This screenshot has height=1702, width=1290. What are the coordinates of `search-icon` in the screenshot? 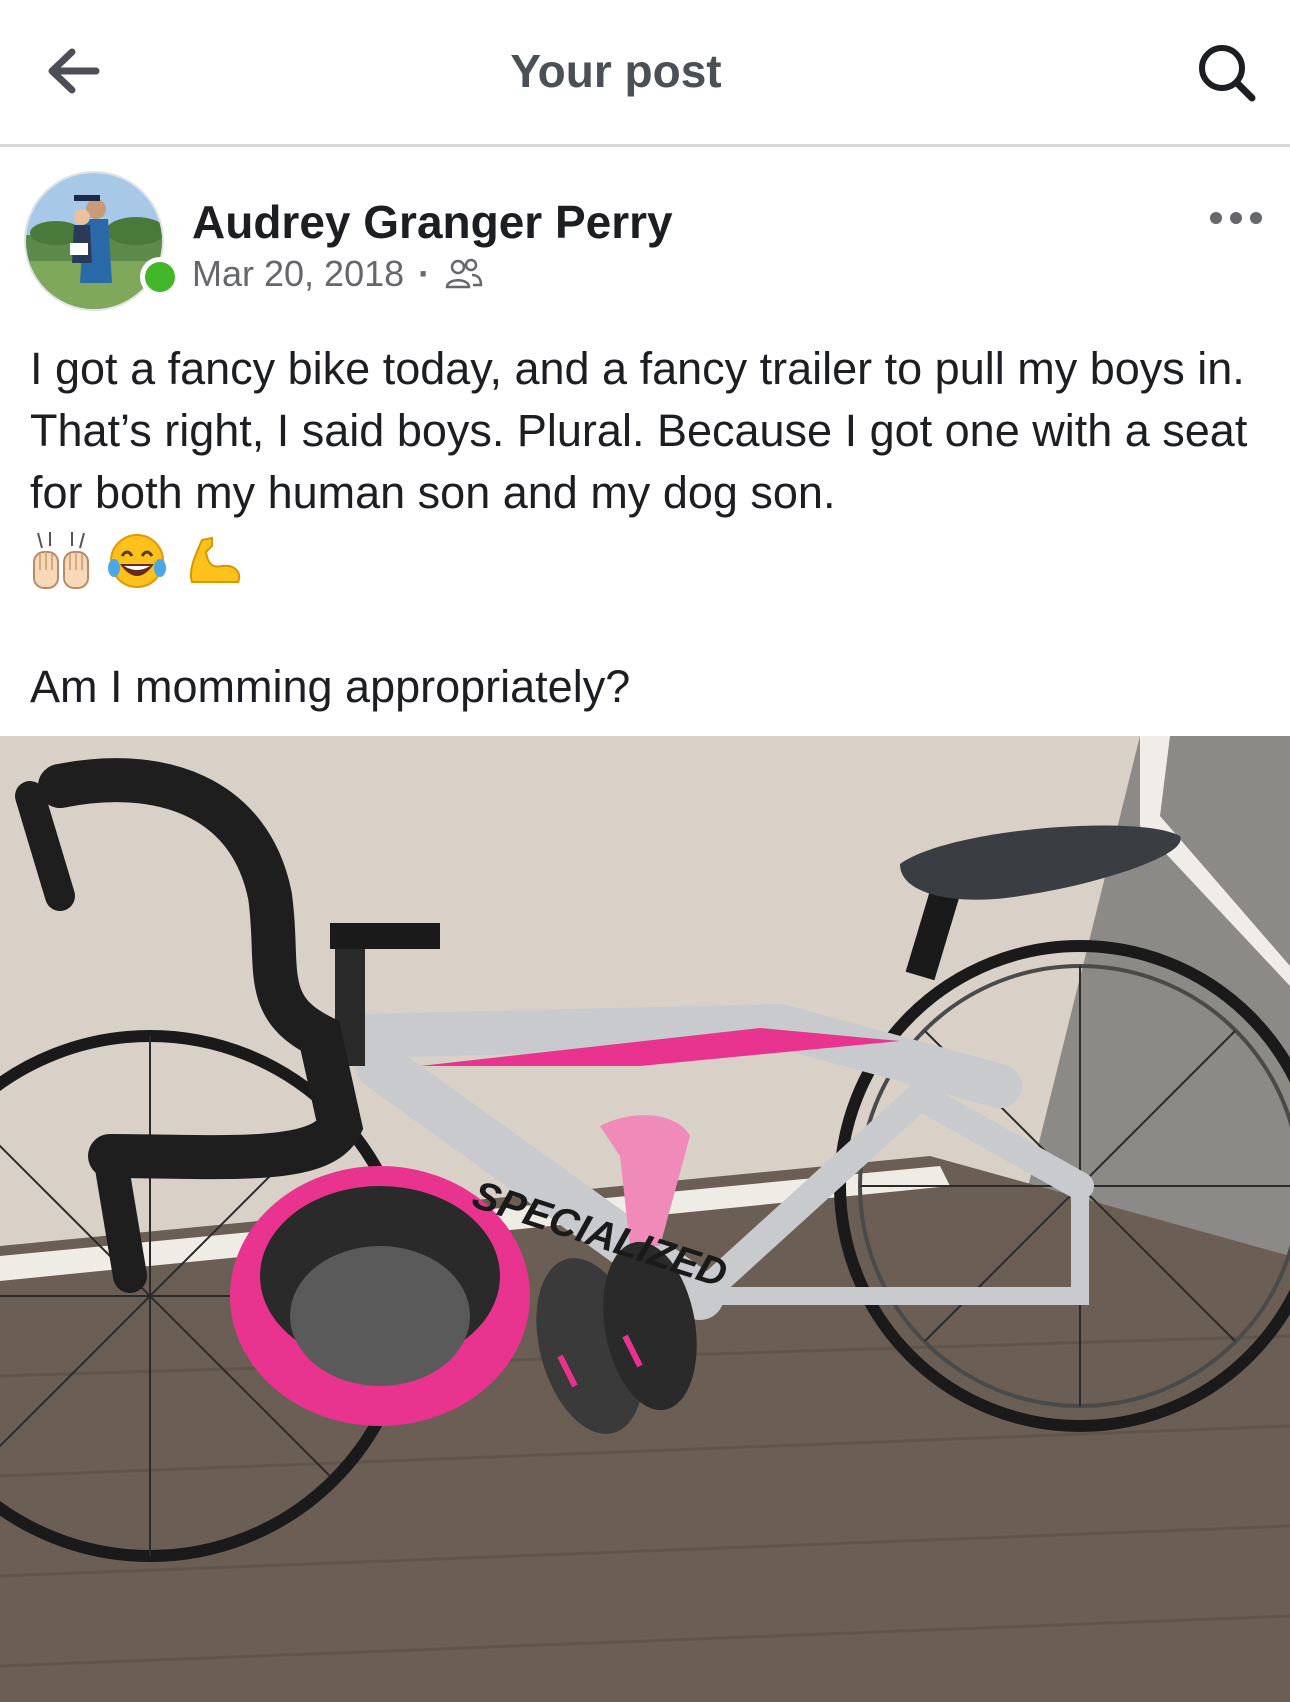 It's located at (1227, 73).